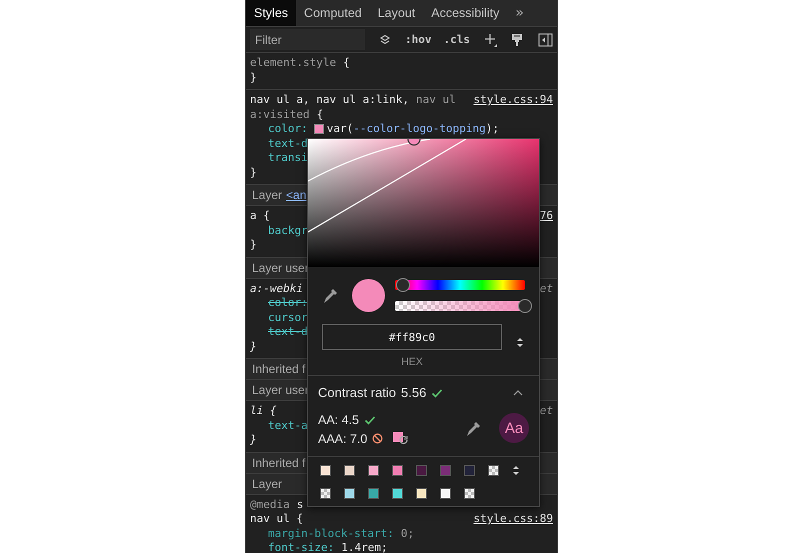 The width and height of the screenshot is (800, 553). Describe the element at coordinates (412, 337) in the screenshot. I see `hex-field: #ff89c0` at that location.